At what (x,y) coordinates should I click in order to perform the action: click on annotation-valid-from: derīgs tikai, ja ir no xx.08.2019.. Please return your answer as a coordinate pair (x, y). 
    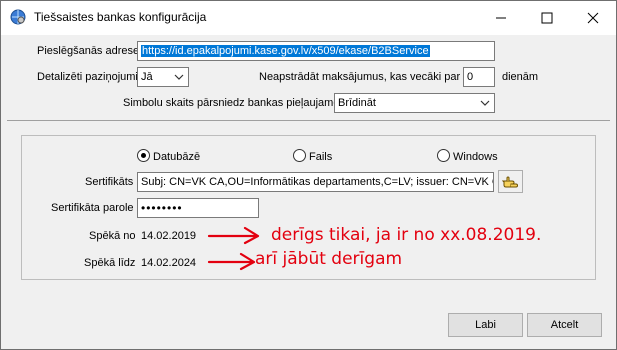
    Looking at the image, I should click on (406, 235).